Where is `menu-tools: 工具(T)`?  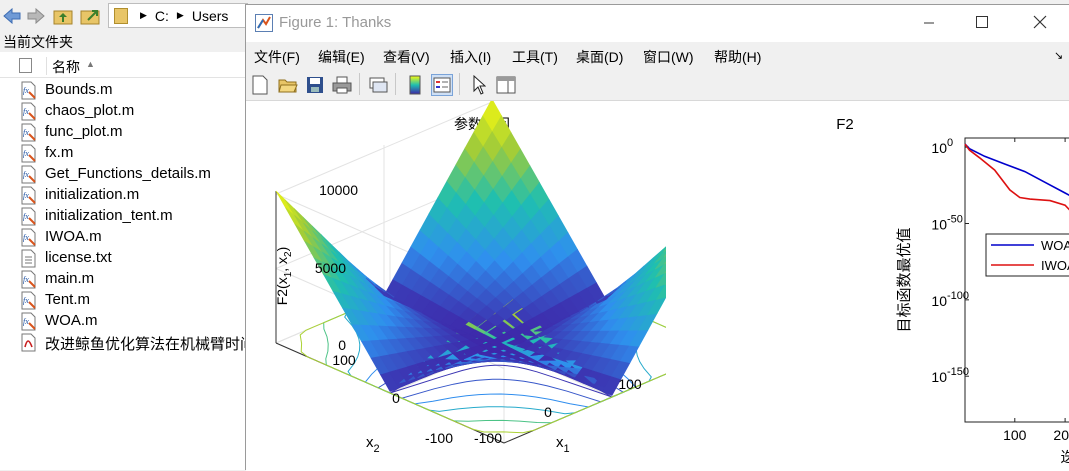 menu-tools: 工具(T) is located at coordinates (535, 57).